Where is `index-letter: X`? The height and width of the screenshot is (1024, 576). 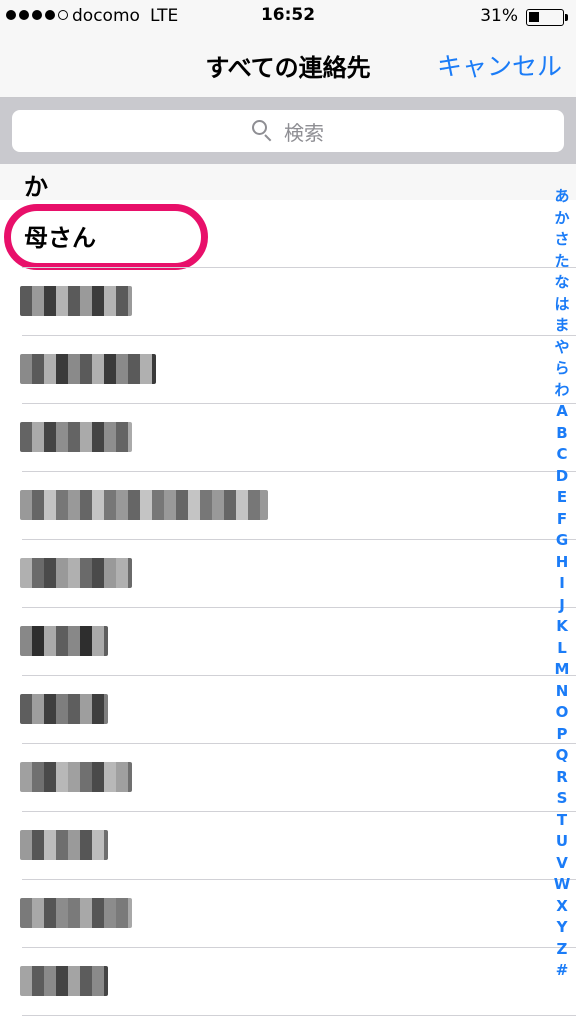 index-letter: X is located at coordinates (562, 907).